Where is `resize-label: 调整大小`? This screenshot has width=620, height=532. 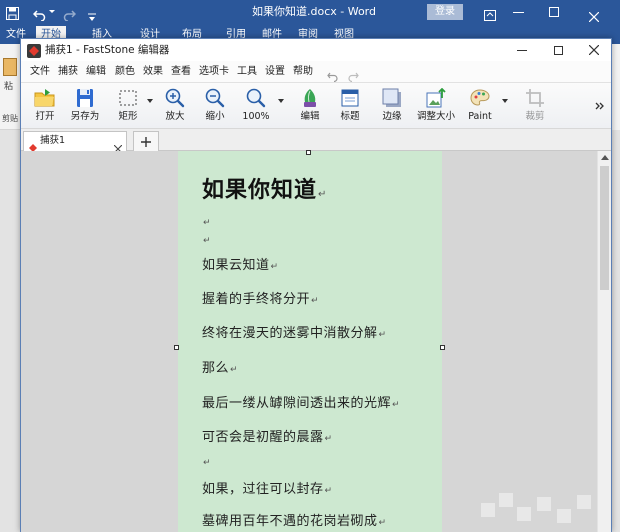
resize-label: 调整大小 is located at coordinates (435, 116).